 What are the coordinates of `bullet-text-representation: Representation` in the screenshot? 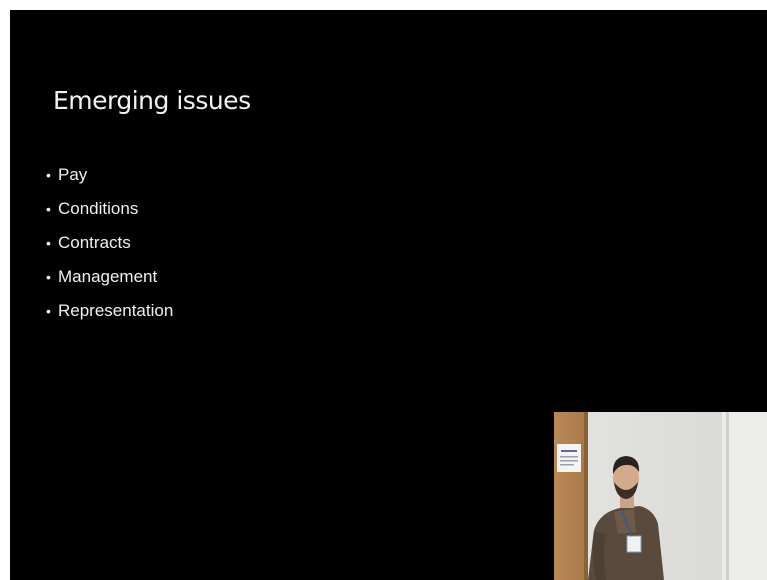 It's located at (116, 310).